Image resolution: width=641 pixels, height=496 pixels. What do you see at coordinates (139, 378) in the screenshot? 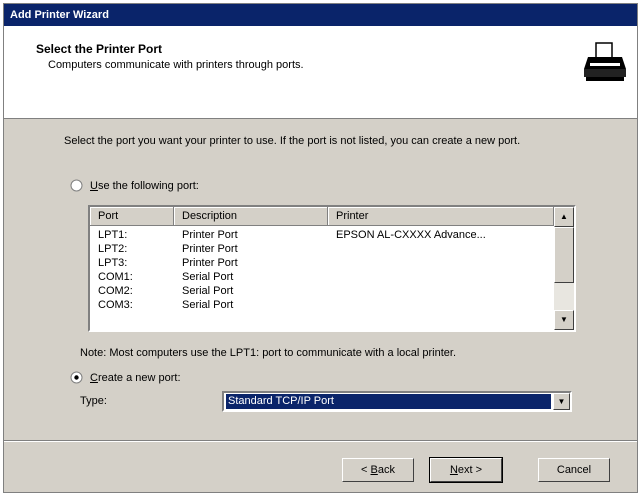
I see `create-new-label-text: reate a new port:` at bounding box center [139, 378].